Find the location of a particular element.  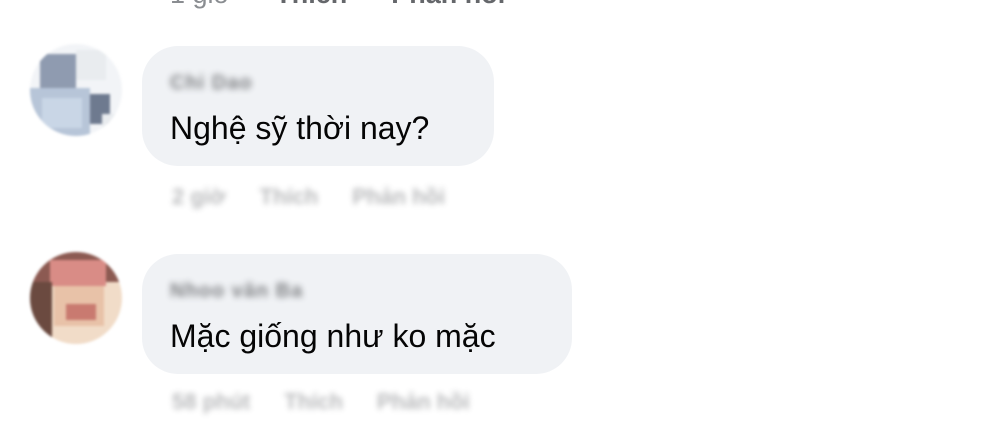

comment-text: Nghệ sỹ thời nay? is located at coordinates (300, 128).